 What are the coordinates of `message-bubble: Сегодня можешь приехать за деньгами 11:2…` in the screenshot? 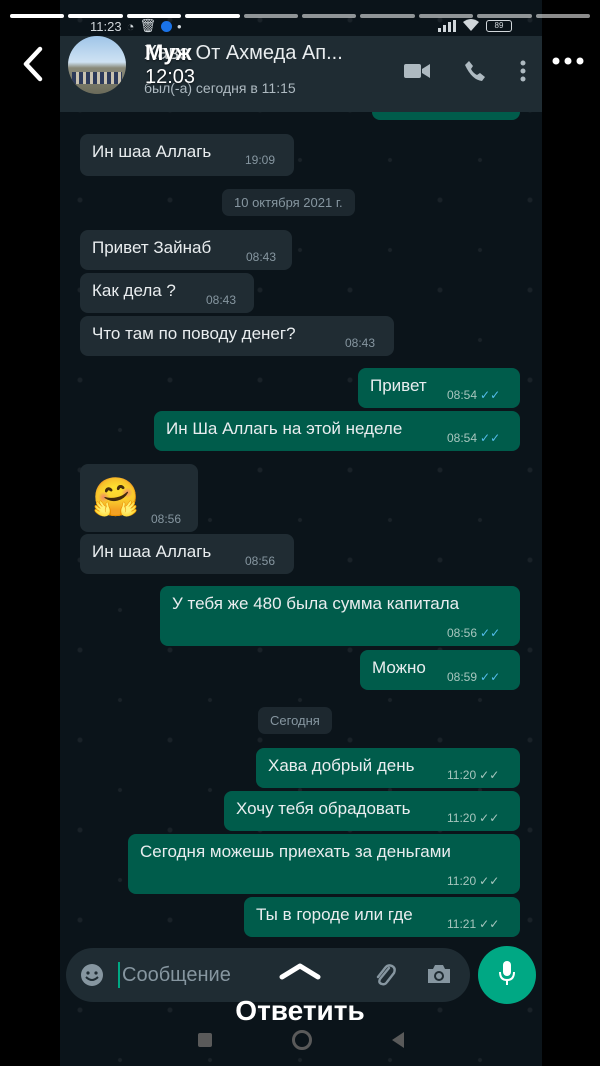 It's located at (324, 864).